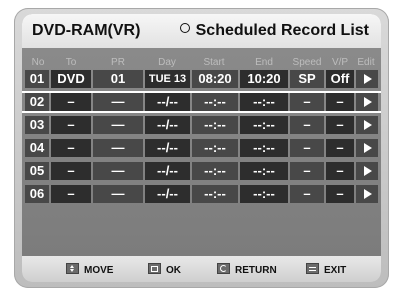  What do you see at coordinates (312, 268) in the screenshot?
I see `exit-icon` at bounding box center [312, 268].